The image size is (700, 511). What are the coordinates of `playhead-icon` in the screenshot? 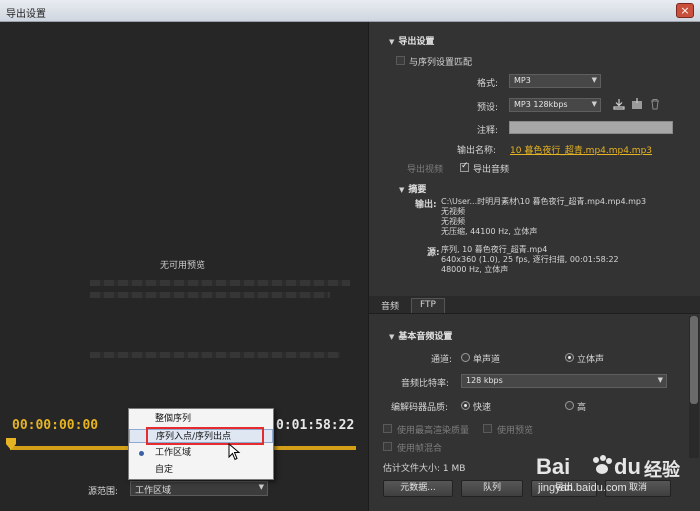 It's located at (11, 445).